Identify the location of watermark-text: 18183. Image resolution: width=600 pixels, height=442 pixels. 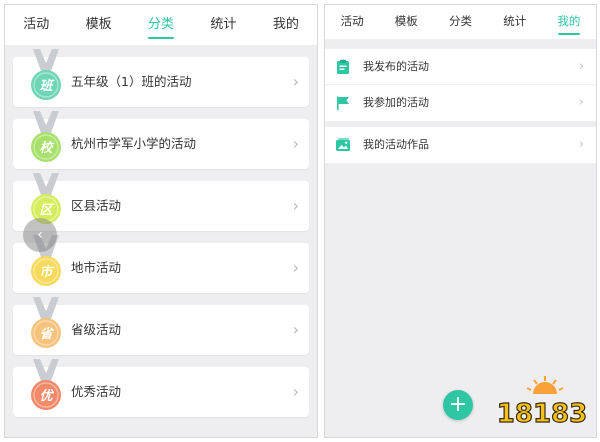
(542, 414).